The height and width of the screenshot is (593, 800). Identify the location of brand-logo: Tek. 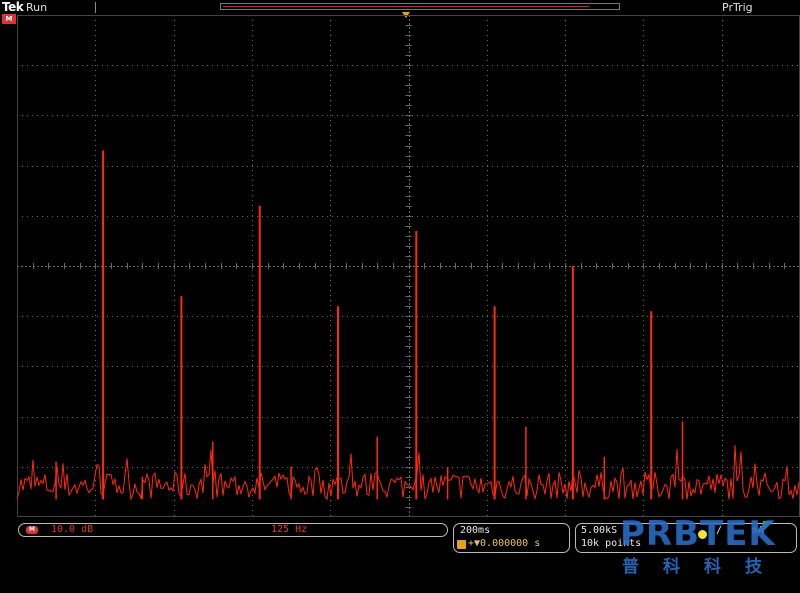
(13, 7).